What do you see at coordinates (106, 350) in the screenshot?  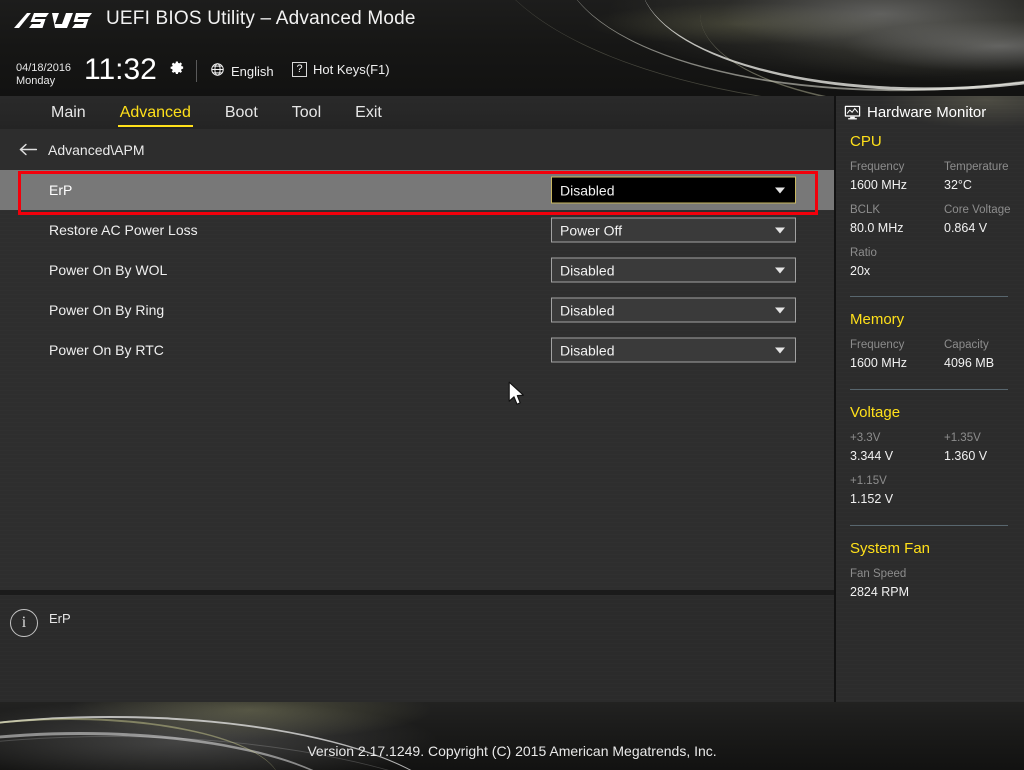 I see `setting-label: Power On By RTC` at bounding box center [106, 350].